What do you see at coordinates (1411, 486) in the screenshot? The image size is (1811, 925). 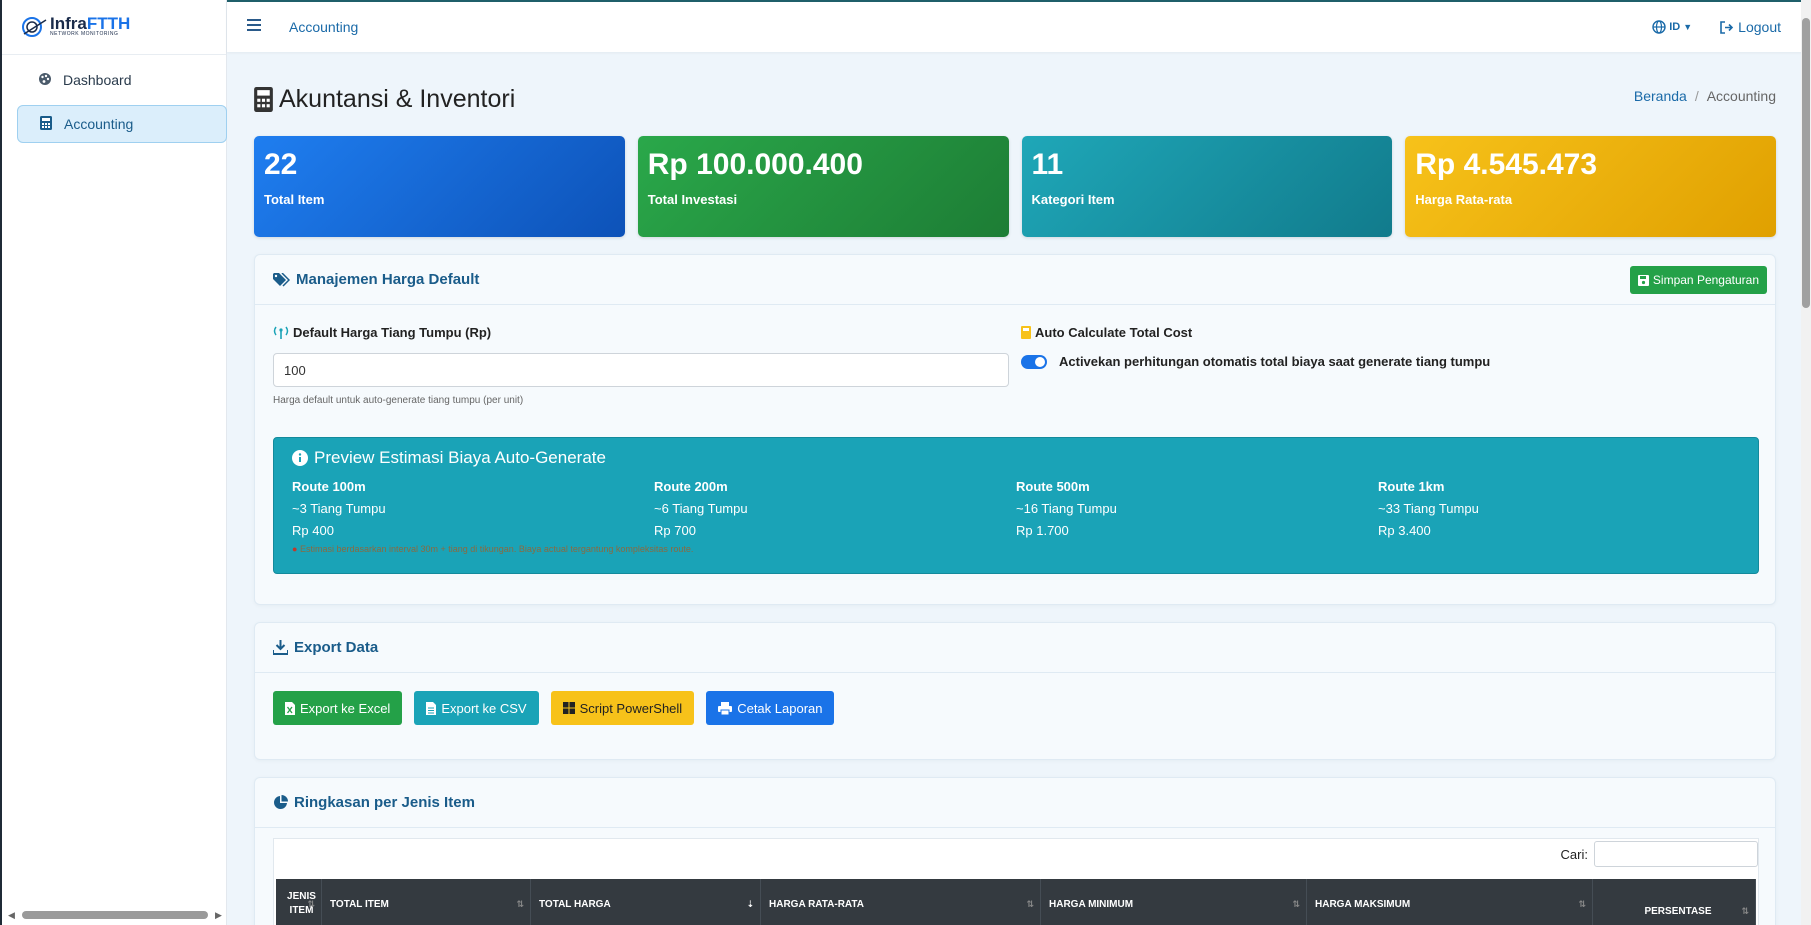 I see `route-name: Route 1km` at bounding box center [1411, 486].